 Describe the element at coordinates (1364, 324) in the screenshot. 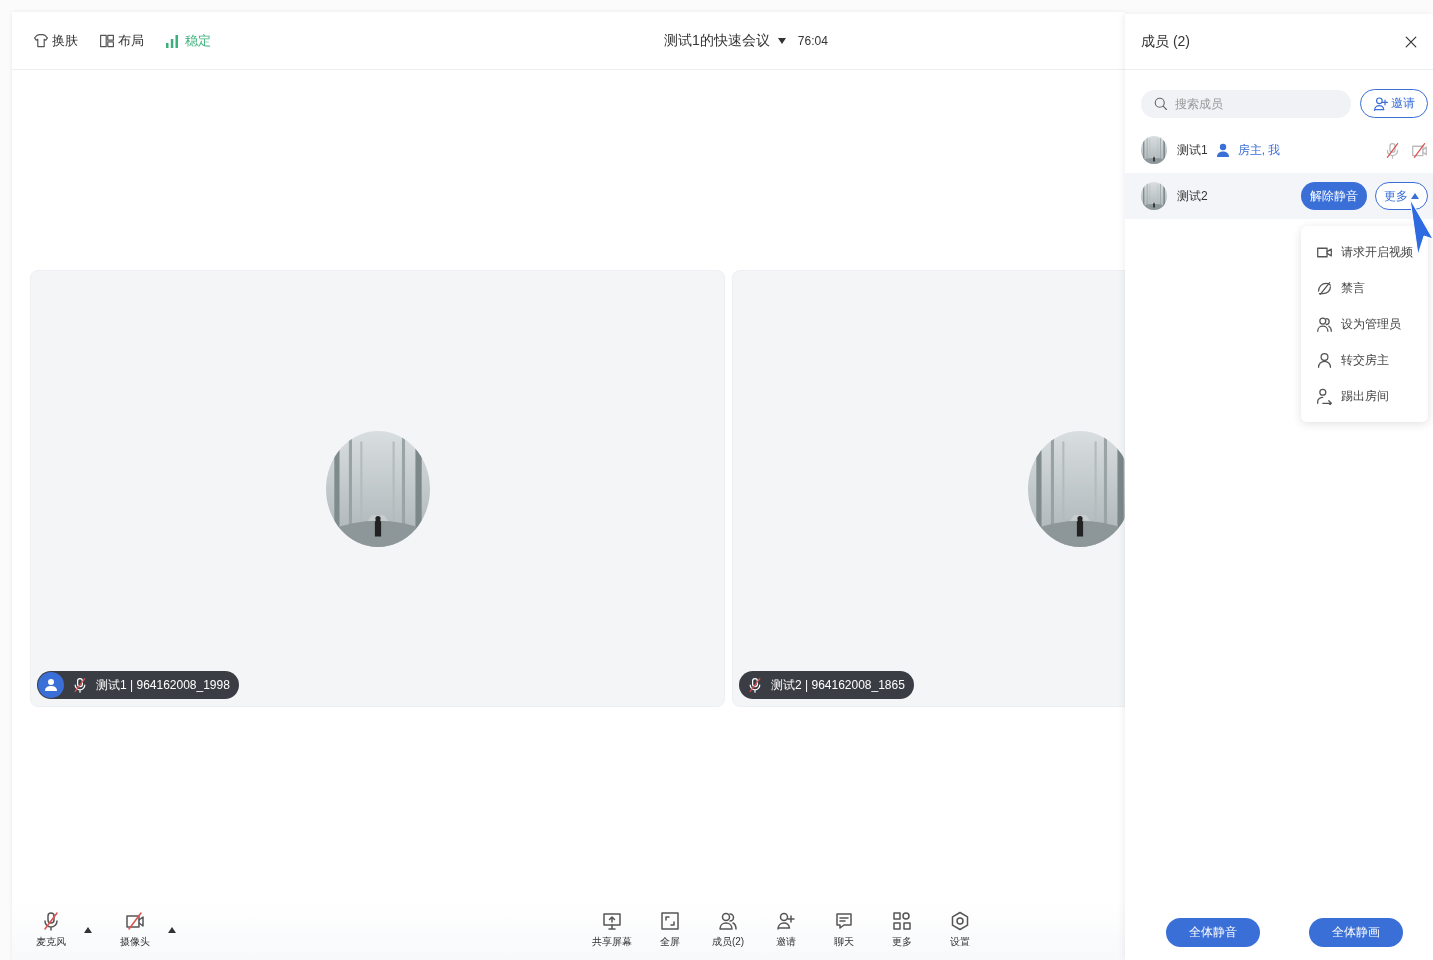

I see `menu-item: 设为管理员` at that location.